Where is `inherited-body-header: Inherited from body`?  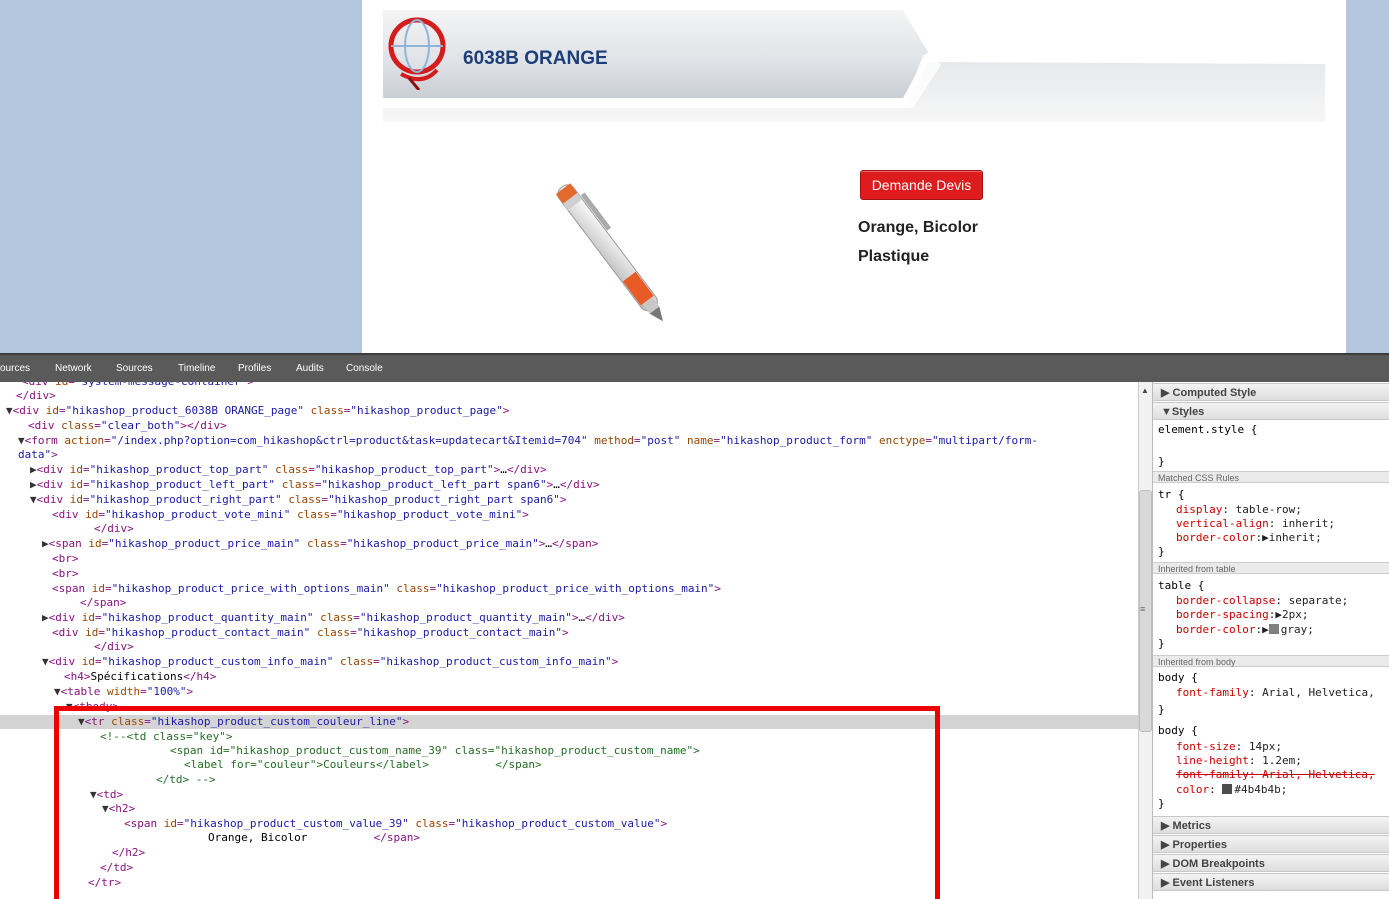
inherited-body-header: Inherited from body is located at coordinates (1271, 661).